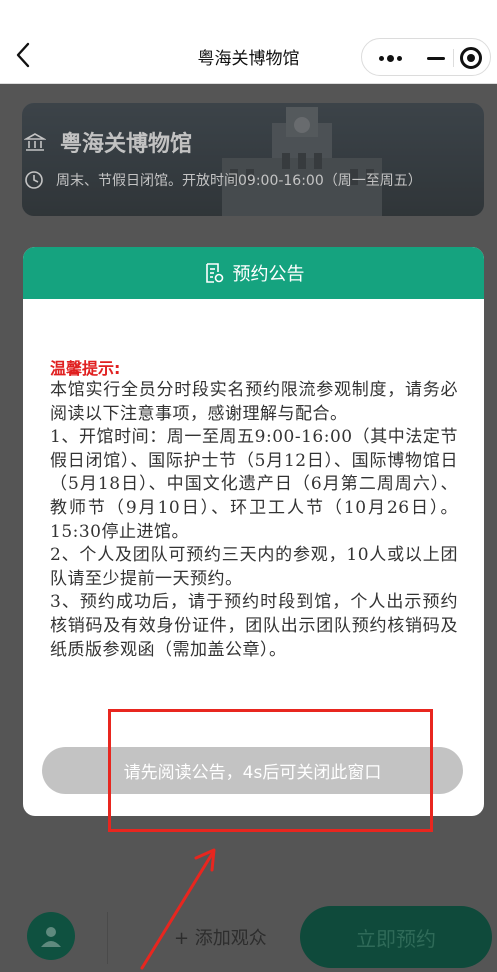 The width and height of the screenshot is (497, 972). What do you see at coordinates (220, 937) in the screenshot?
I see `add-visitor-button: + 添加观众` at bounding box center [220, 937].